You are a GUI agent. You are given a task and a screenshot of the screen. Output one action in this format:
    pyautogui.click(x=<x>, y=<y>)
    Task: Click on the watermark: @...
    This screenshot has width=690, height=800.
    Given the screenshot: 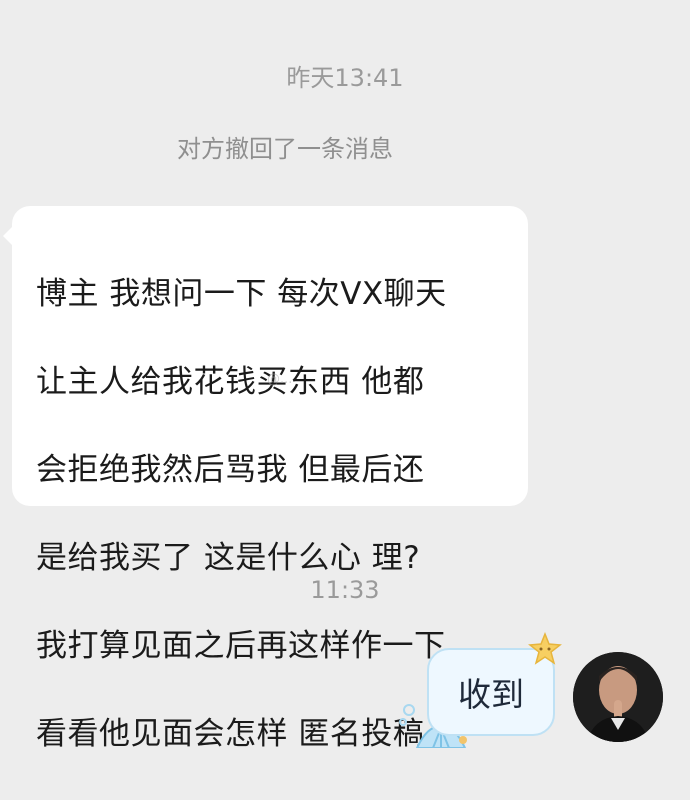 What is the action you would take?
    pyautogui.click(x=280, y=379)
    